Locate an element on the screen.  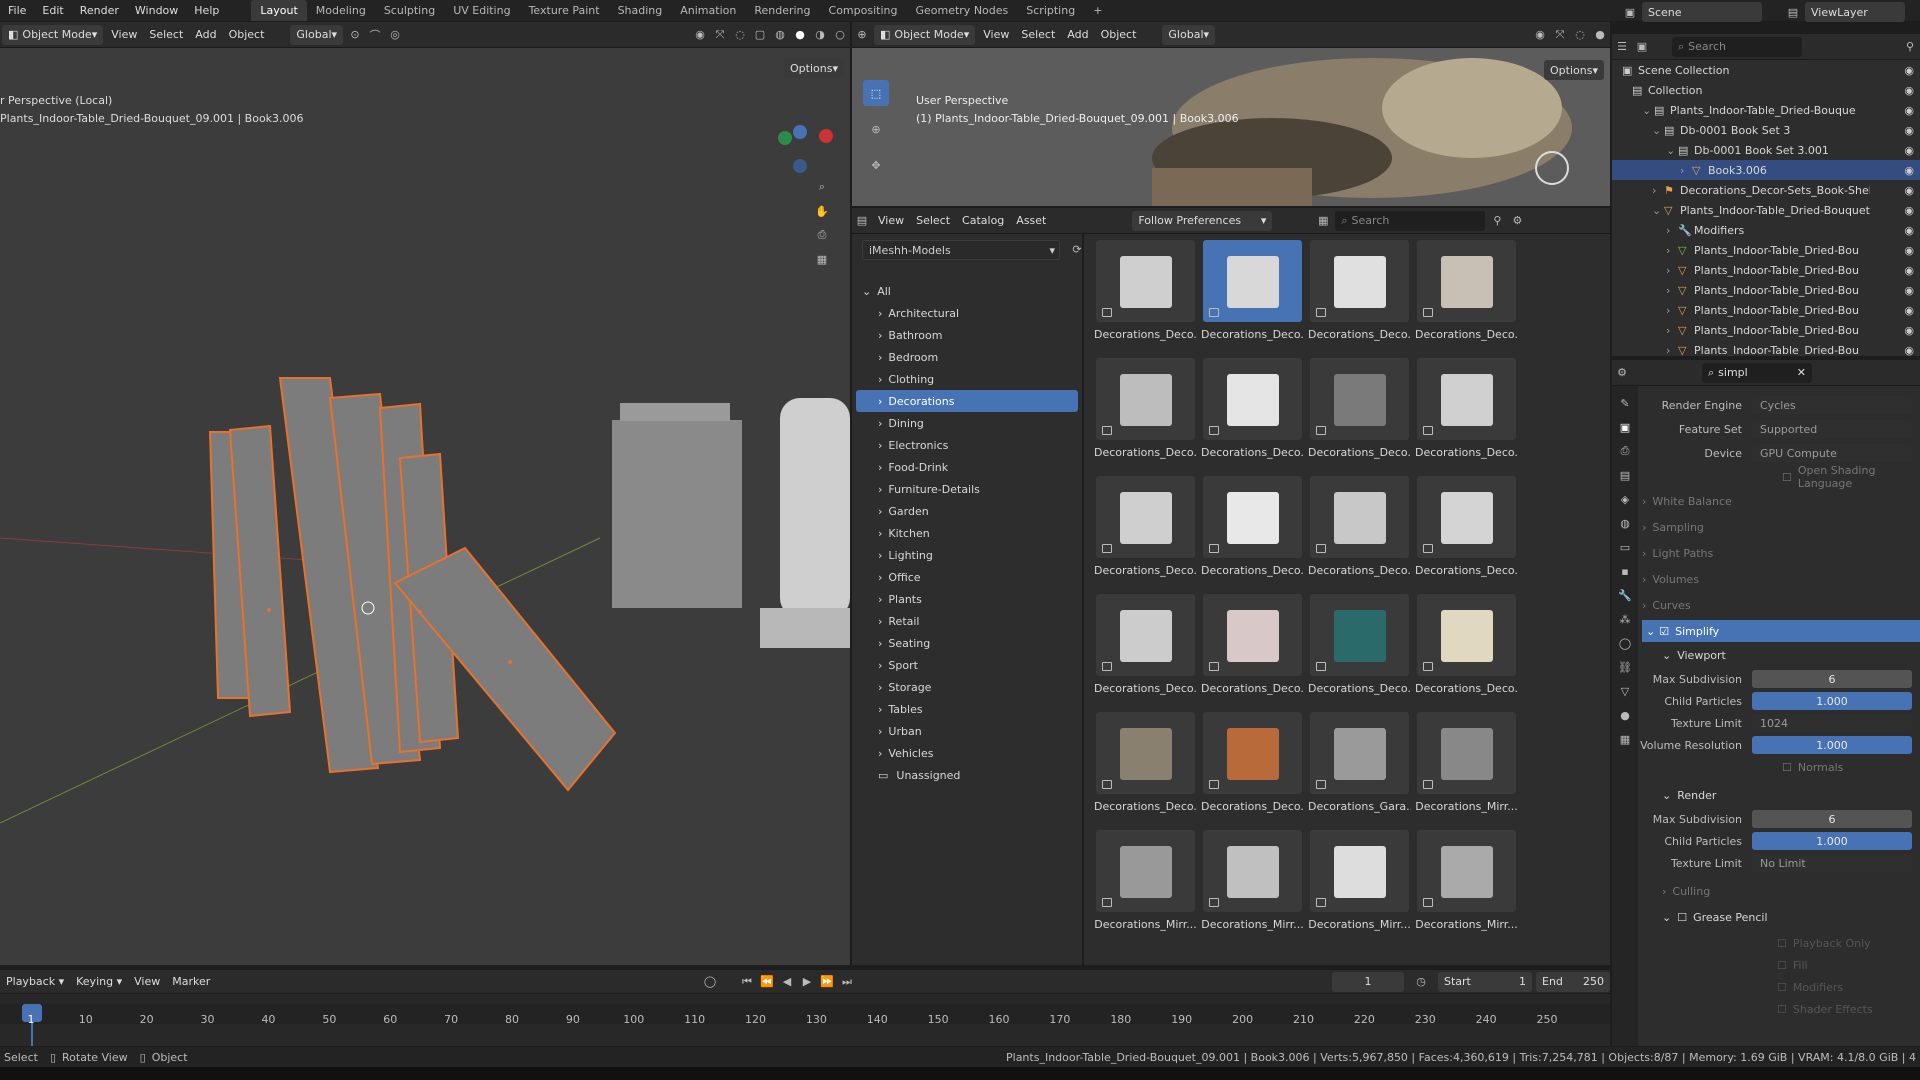
catalog-item-bedroom: › Bedroom is located at coordinates (967, 357).